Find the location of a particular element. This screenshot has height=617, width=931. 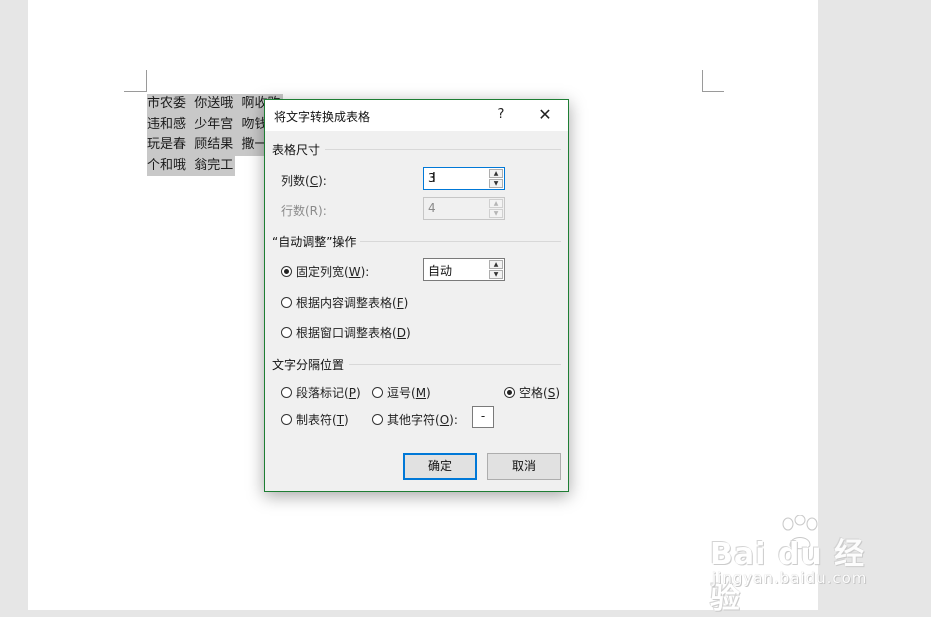

columns-increment-button: ▲ is located at coordinates (496, 173).